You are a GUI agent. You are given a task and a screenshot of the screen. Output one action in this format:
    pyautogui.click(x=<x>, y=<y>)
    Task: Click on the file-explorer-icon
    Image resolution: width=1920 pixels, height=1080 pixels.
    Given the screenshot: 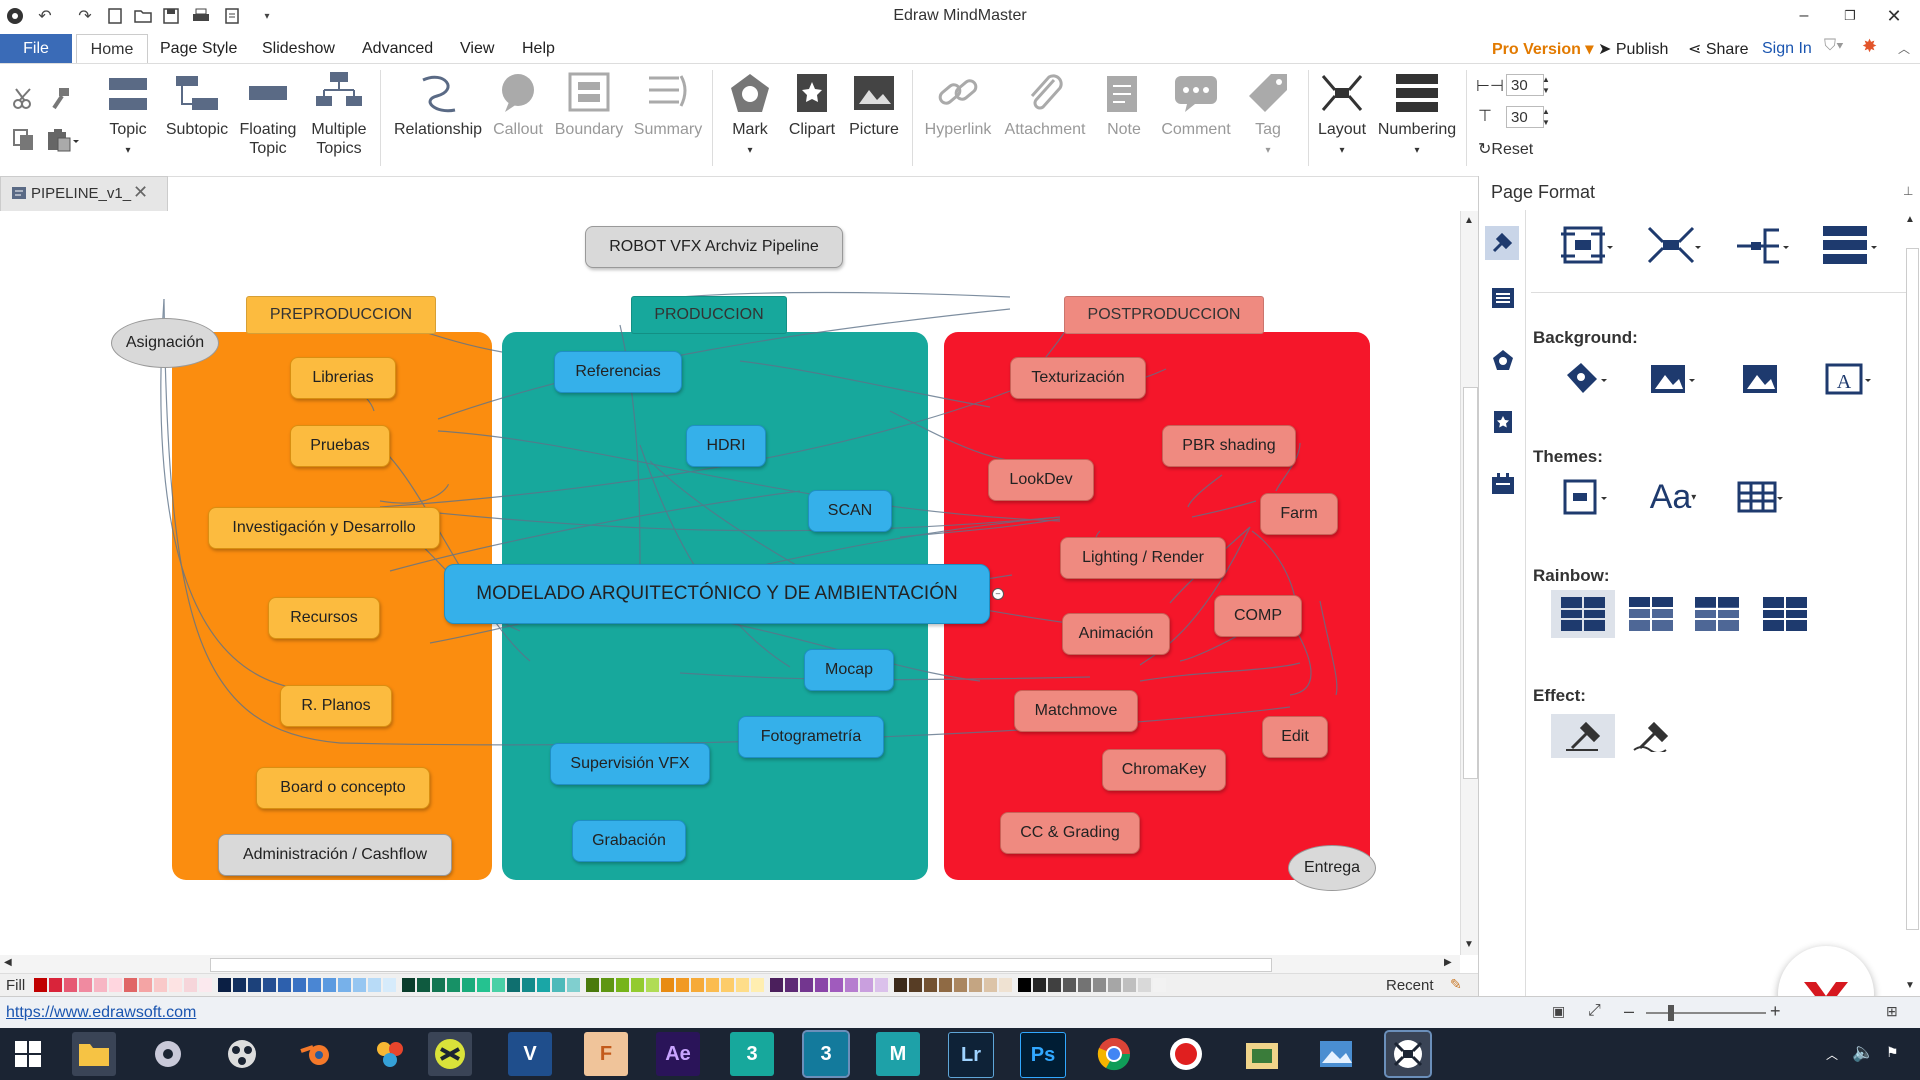 What is the action you would take?
    pyautogui.click(x=94, y=1054)
    